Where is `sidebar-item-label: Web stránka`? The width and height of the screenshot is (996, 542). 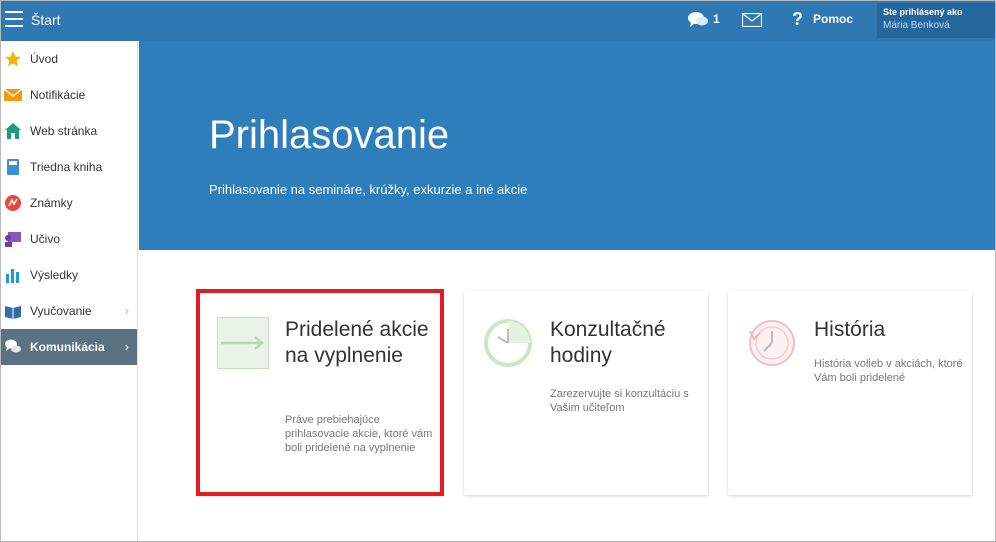
sidebar-item-label: Web stránka is located at coordinates (64, 131).